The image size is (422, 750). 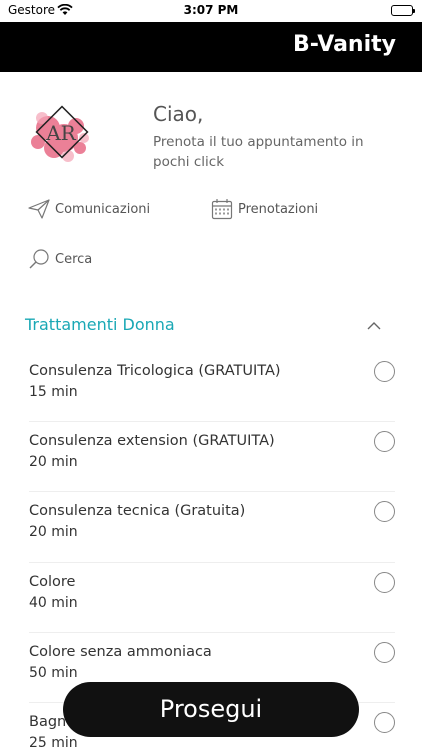 What do you see at coordinates (137, 511) in the screenshot?
I see `service-name: Consulenza tecnica (Gratuita)` at bounding box center [137, 511].